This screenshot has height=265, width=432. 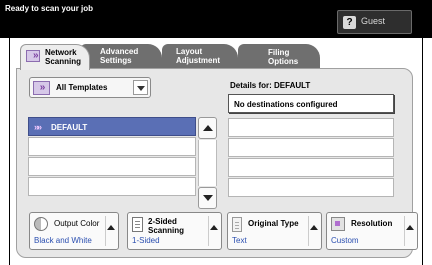 I want to click on tab-network-scanning: » Network Scanning, so click(x=55, y=57).